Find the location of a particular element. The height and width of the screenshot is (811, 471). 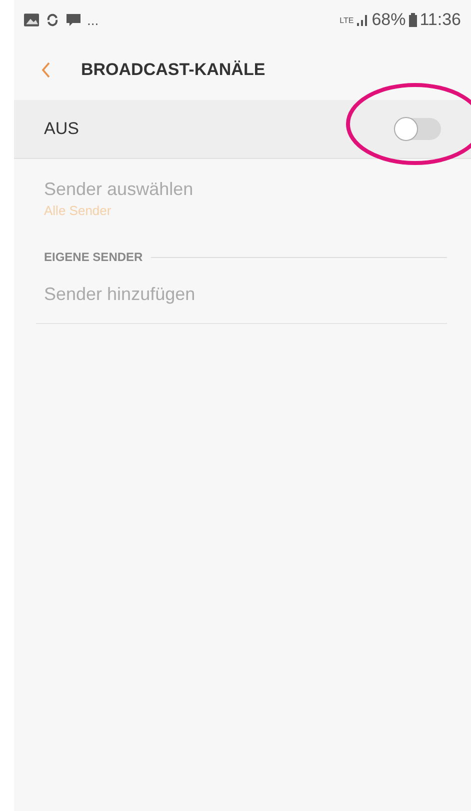

battery-icon is located at coordinates (412, 20).